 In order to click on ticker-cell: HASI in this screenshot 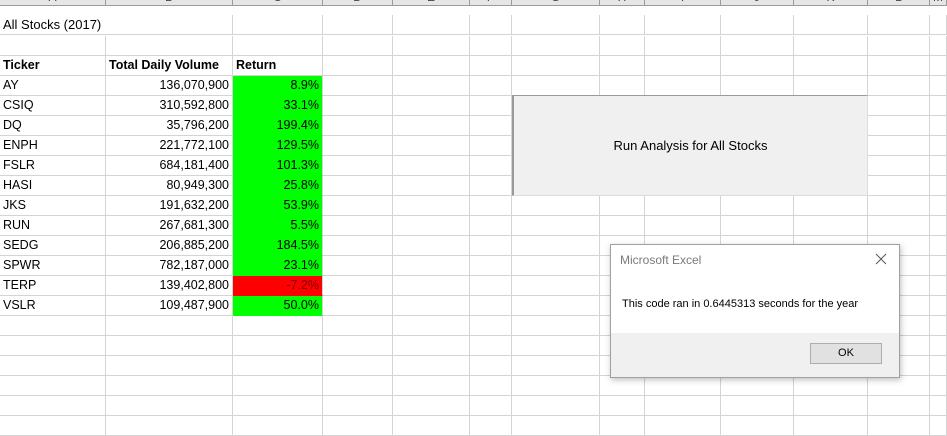, I will do `click(53, 186)`.